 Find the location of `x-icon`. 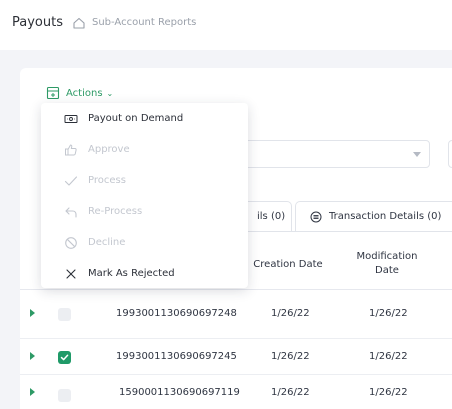

x-icon is located at coordinates (71, 273).